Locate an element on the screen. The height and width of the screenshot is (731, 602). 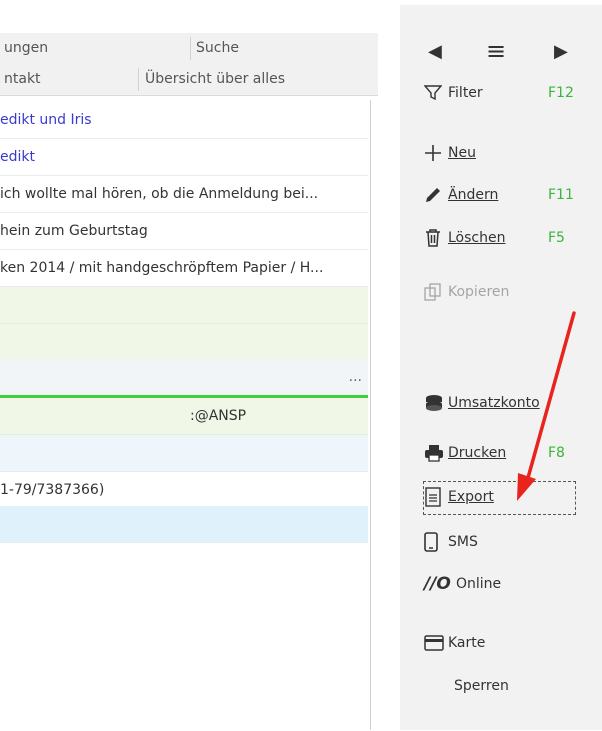
export-label: Export is located at coordinates (471, 497).